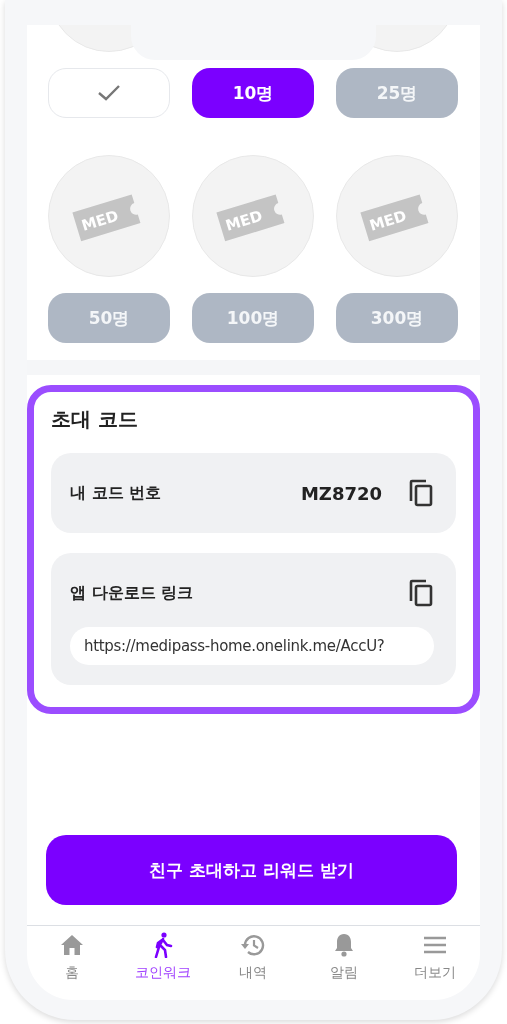 The width and height of the screenshot is (507, 1024). Describe the element at coordinates (341, 493) in the screenshot. I see `invite-code: MZ8720` at that location.